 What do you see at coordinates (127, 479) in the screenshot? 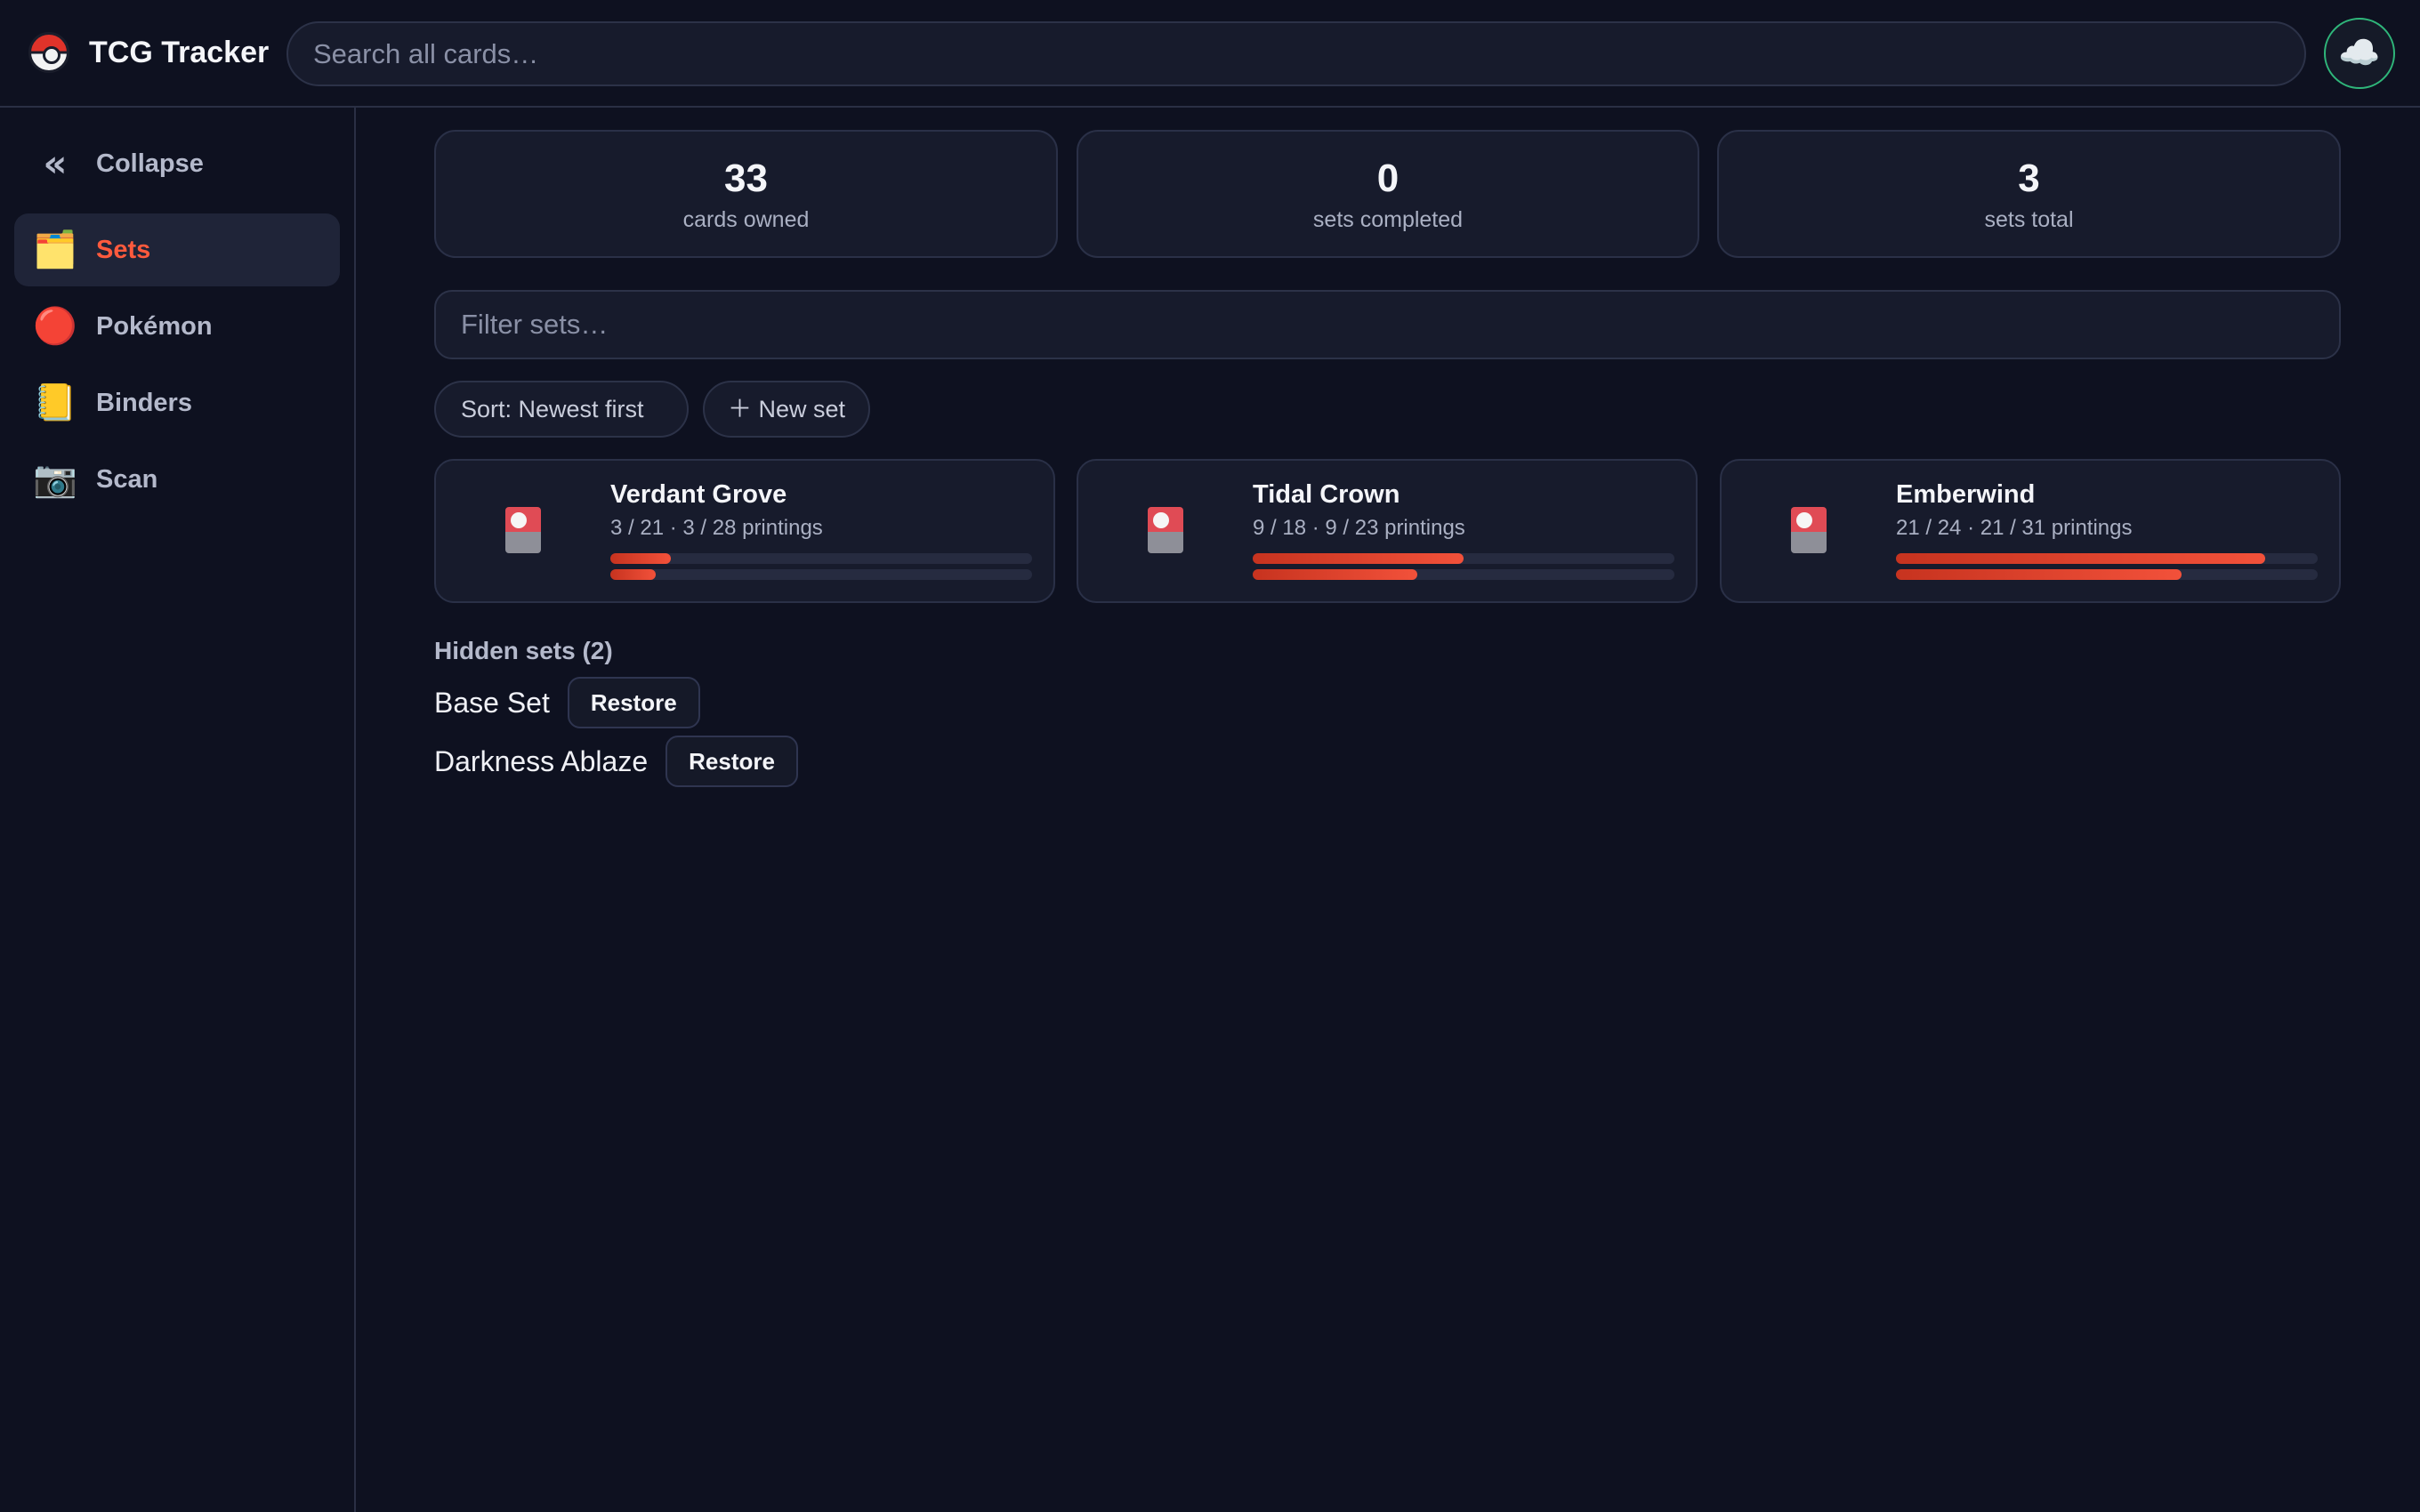
I see `sidebar-item-label: Scan` at bounding box center [127, 479].